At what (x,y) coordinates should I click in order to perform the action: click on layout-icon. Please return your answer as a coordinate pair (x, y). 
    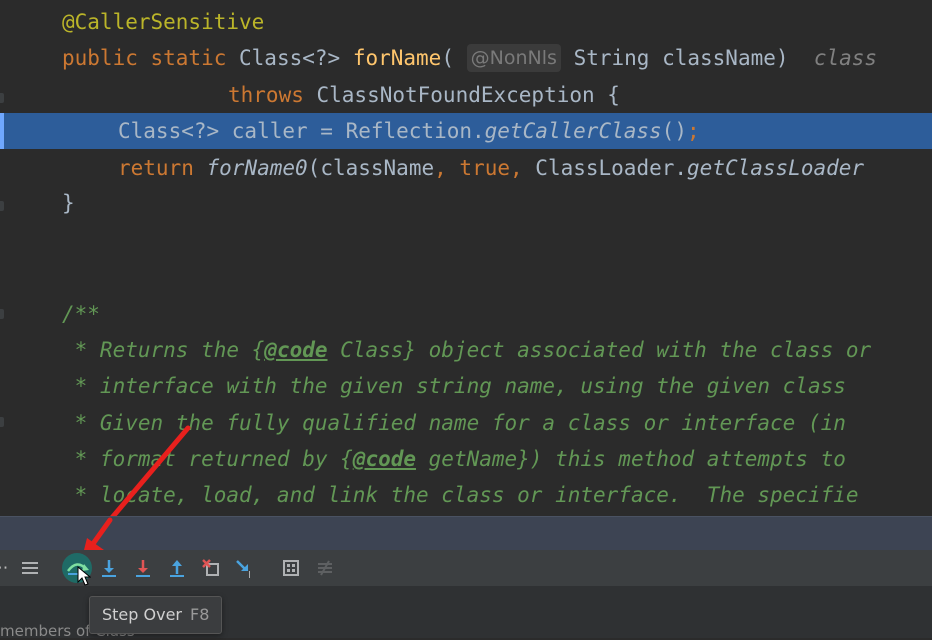
    Looking at the image, I should click on (30, 568).